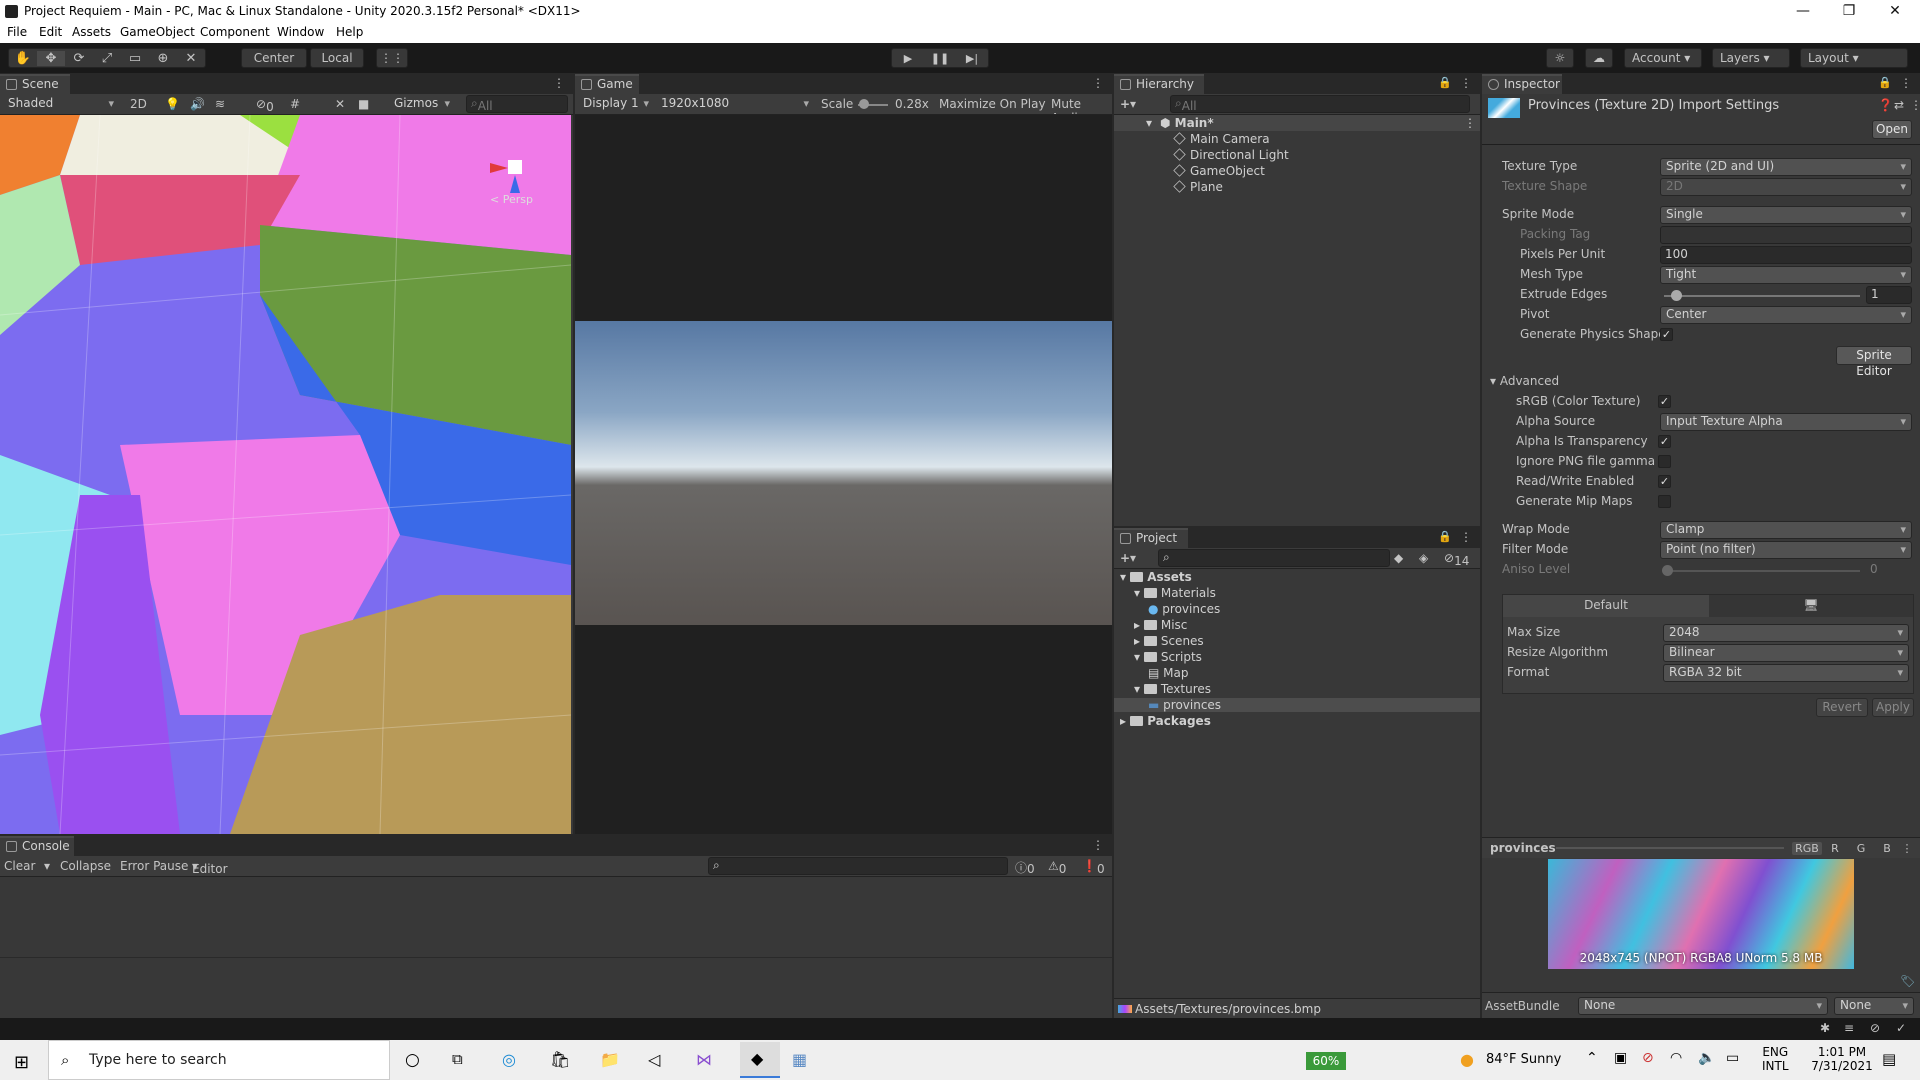 This screenshot has width=1920, height=1080. Describe the element at coordinates (47, 866) in the screenshot. I see `clear-options-icon: ▾` at that location.